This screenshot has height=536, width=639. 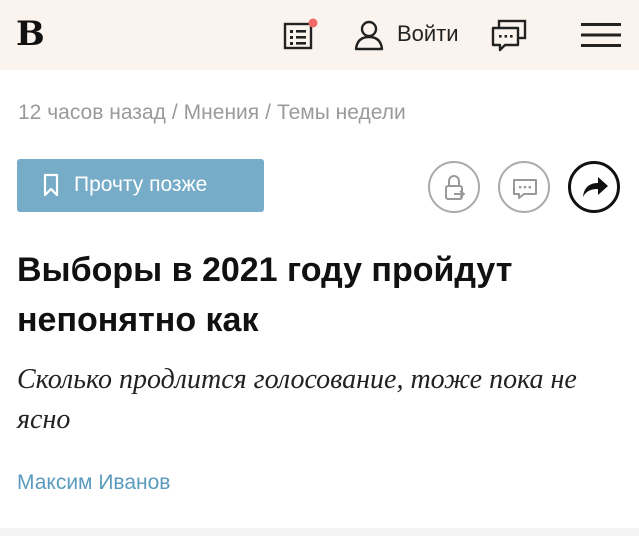 What do you see at coordinates (601, 35) in the screenshot?
I see `menu-icon` at bounding box center [601, 35].